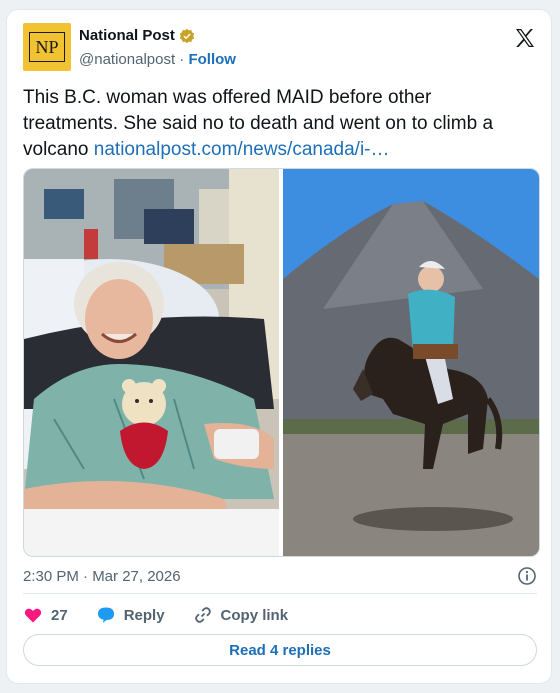  Describe the element at coordinates (127, 35) in the screenshot. I see `display-name: National Post` at that location.